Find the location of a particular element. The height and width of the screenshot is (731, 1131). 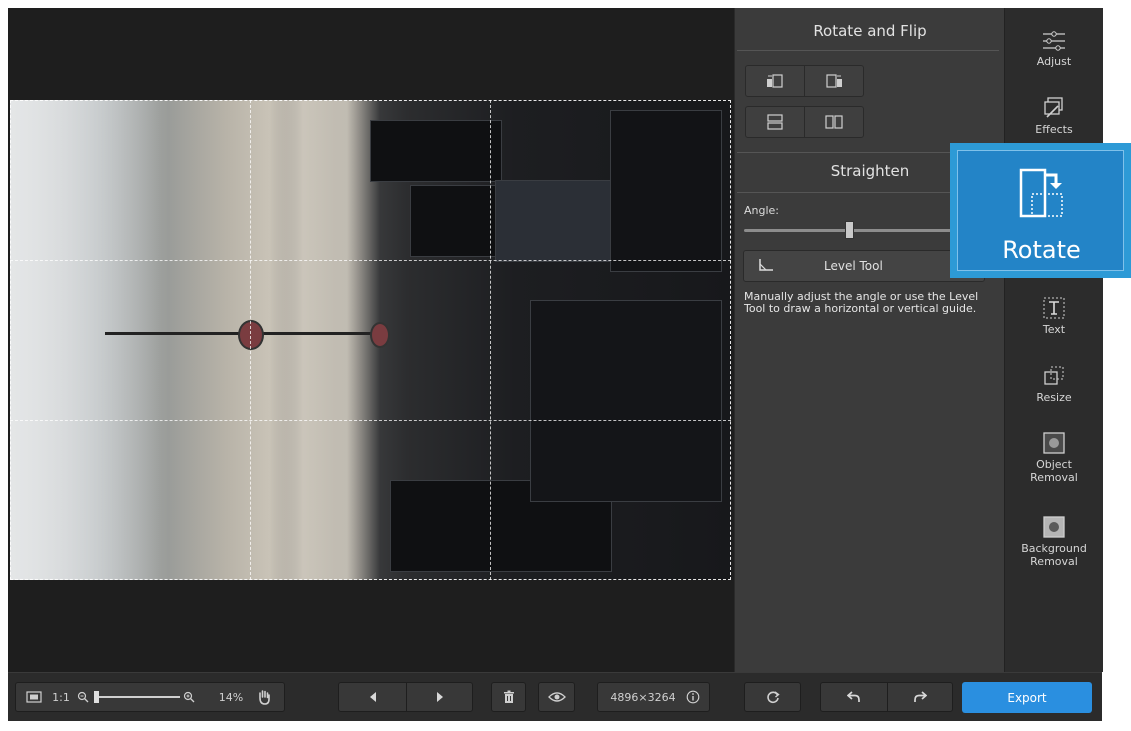

rotate-icon is located at coordinates (1041, 193).